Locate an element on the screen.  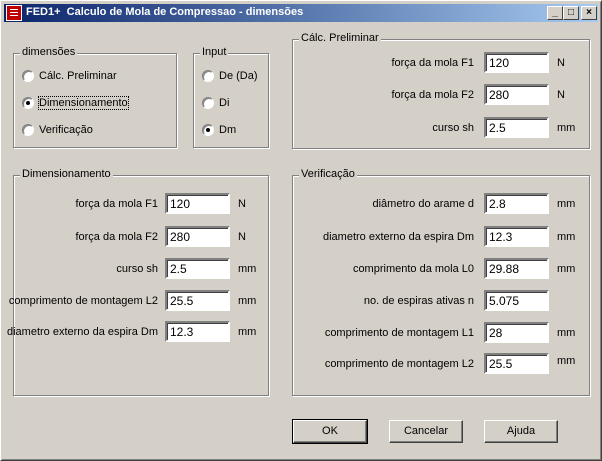
minimize-button: _ is located at coordinates (555, 13).